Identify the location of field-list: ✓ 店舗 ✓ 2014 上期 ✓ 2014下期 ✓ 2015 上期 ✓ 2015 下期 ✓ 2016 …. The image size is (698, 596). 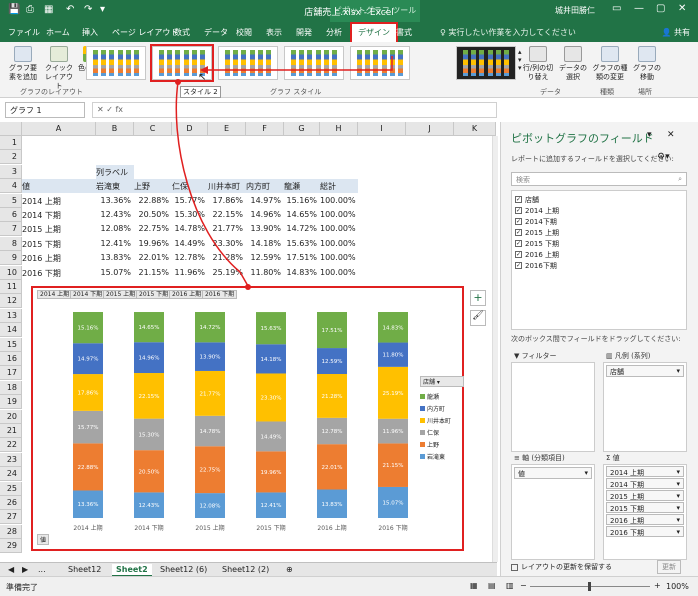
(599, 260).